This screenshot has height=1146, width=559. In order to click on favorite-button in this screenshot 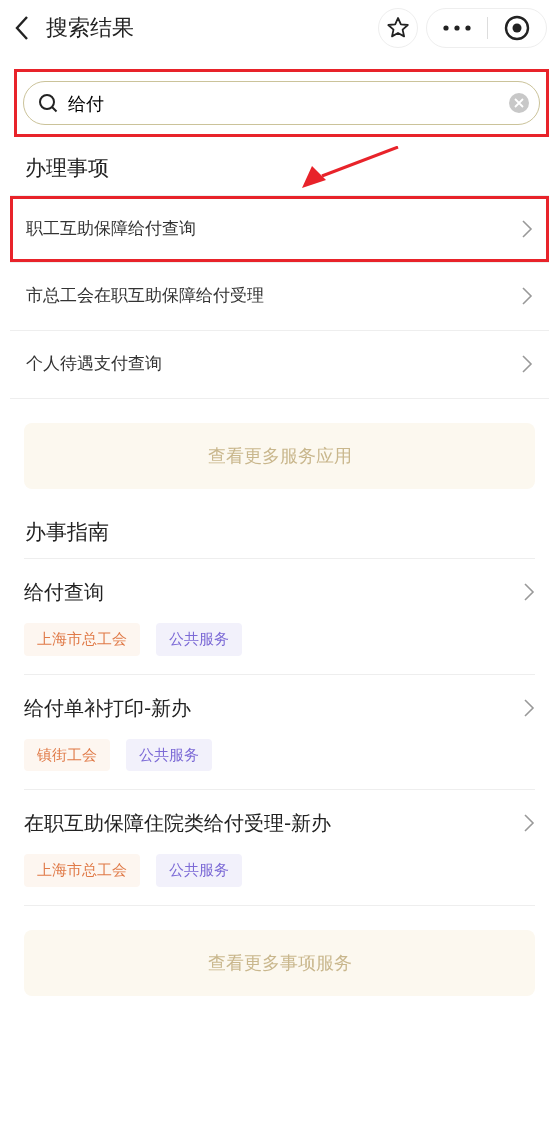, I will do `click(398, 27)`.